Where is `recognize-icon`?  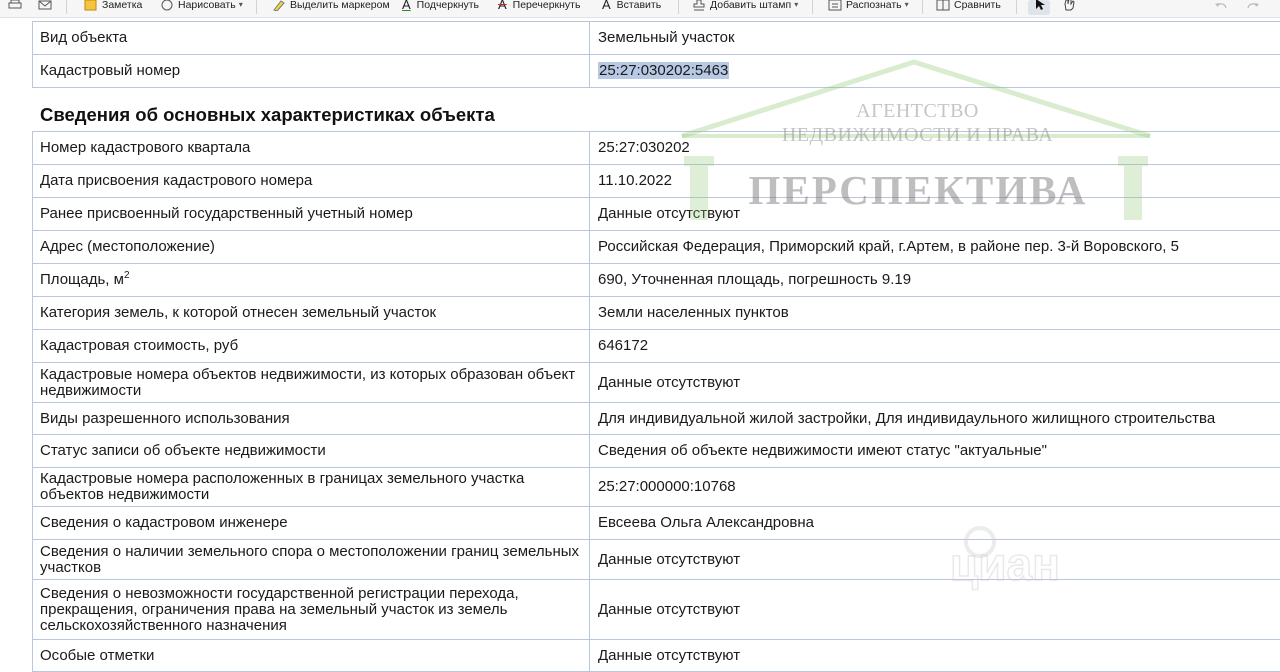
recognize-icon is located at coordinates (835, 5).